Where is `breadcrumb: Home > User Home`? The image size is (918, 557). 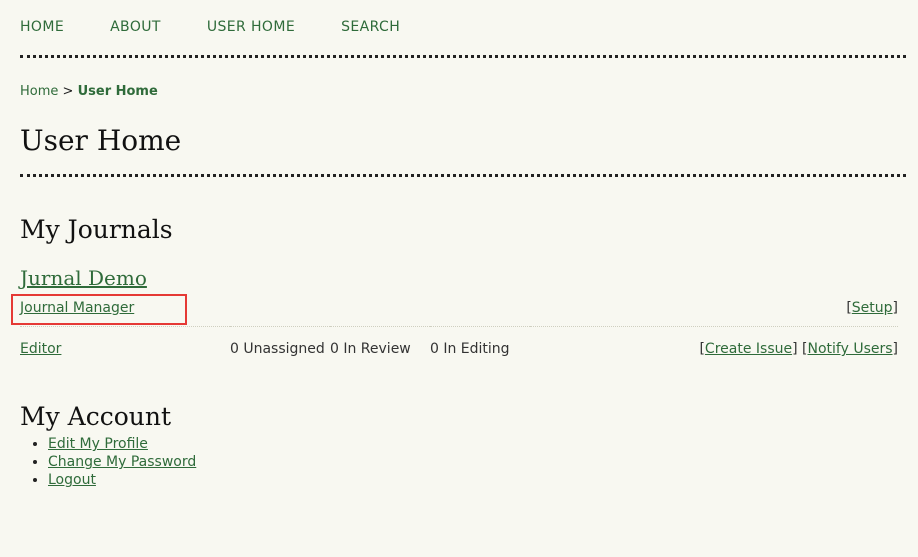 breadcrumb: Home > User Home is located at coordinates (463, 93).